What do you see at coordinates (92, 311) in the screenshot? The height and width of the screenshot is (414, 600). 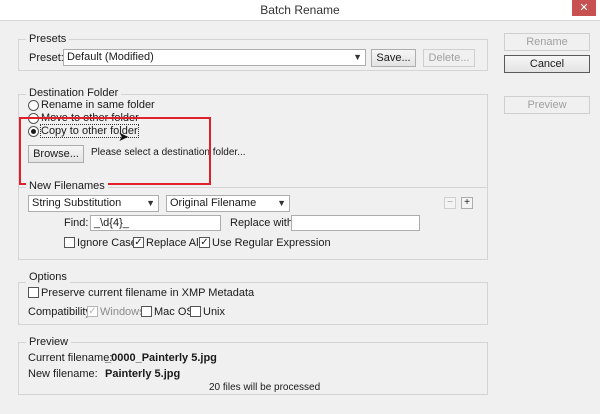 I see `windows-checkbox: ✓` at bounding box center [92, 311].